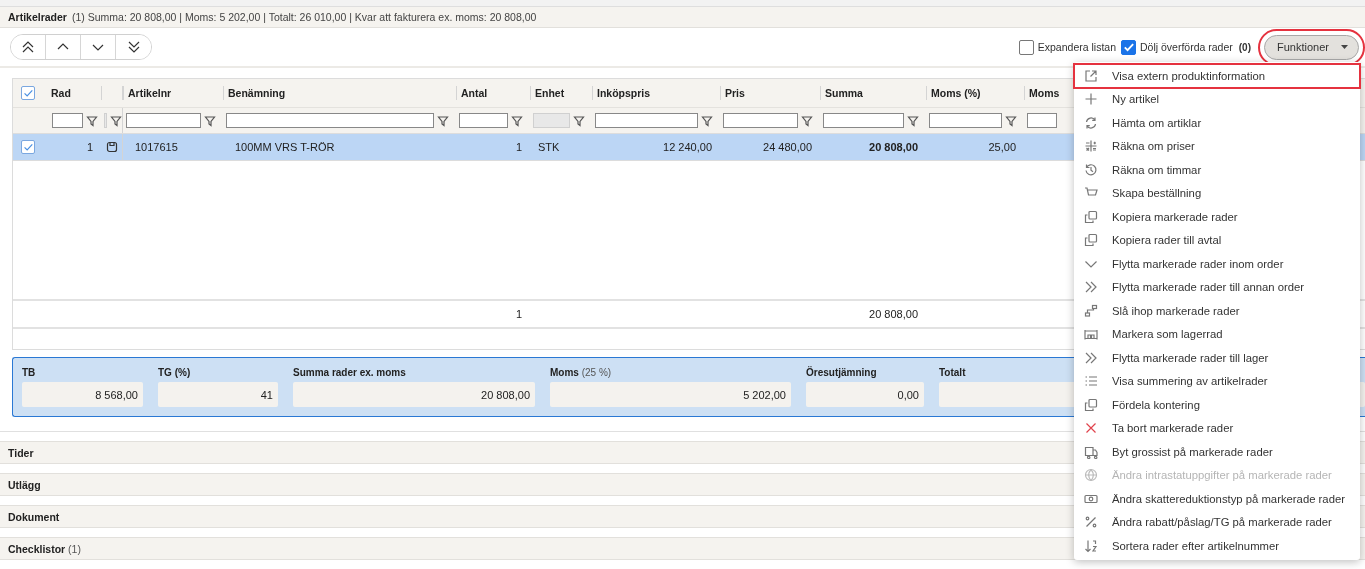 The image size is (1365, 569). What do you see at coordinates (28, 93) in the screenshot?
I see `select-all-checkbox` at bounding box center [28, 93].